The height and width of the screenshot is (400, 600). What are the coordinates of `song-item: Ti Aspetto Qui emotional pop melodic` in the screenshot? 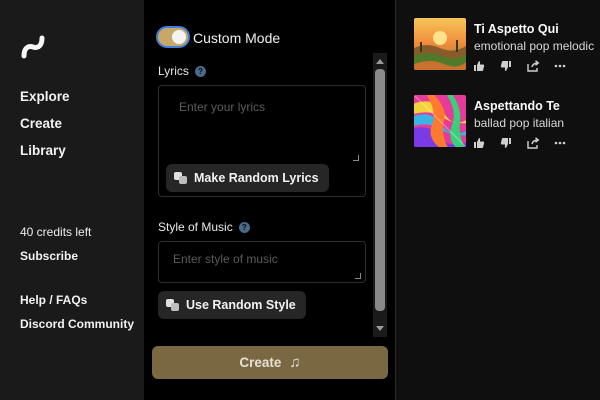 It's located at (507, 53).